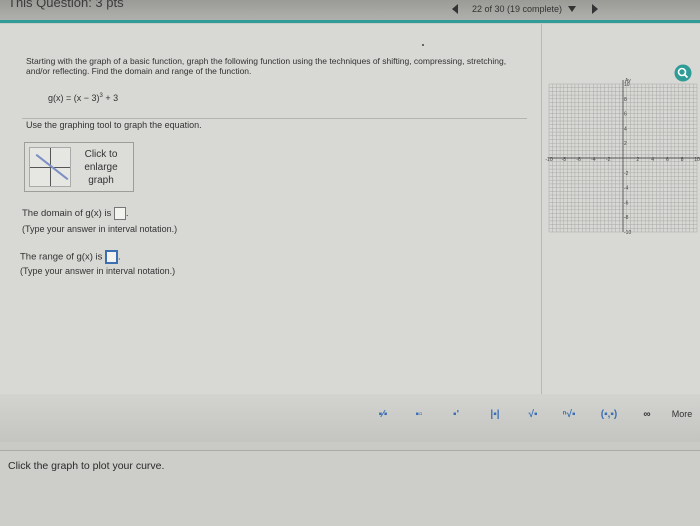  Describe the element at coordinates (517, 9) in the screenshot. I see `question-progress: 22 of 30 (19 complete)` at that location.